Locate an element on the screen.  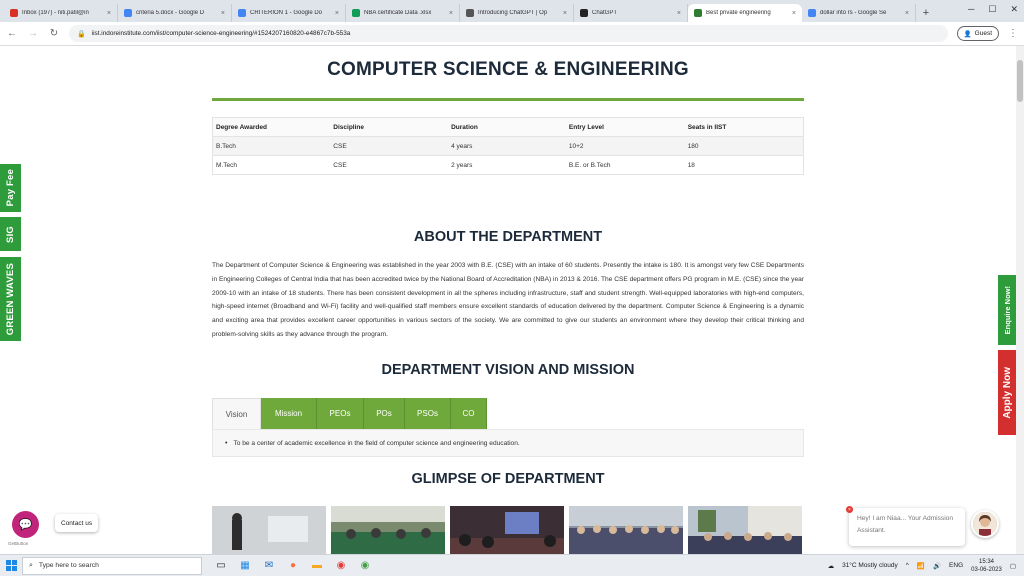
volume-icon: 🔊 is located at coordinates (937, 566).